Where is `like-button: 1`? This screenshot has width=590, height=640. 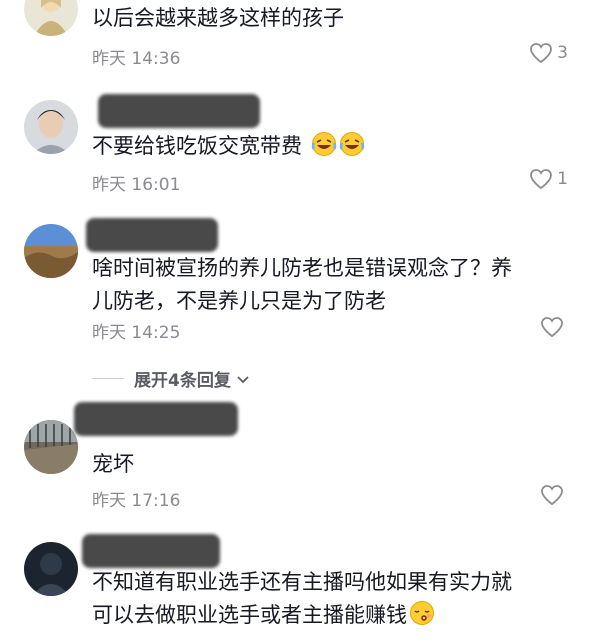 like-button: 1 is located at coordinates (548, 179).